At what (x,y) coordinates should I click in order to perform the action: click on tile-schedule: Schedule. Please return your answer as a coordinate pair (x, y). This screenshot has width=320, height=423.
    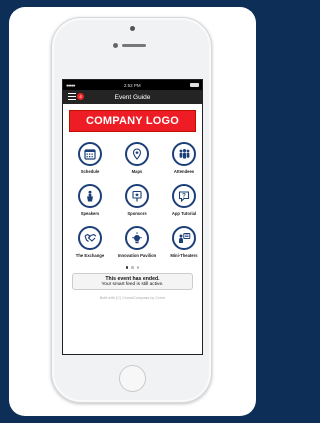
    Looking at the image, I should click on (90, 158).